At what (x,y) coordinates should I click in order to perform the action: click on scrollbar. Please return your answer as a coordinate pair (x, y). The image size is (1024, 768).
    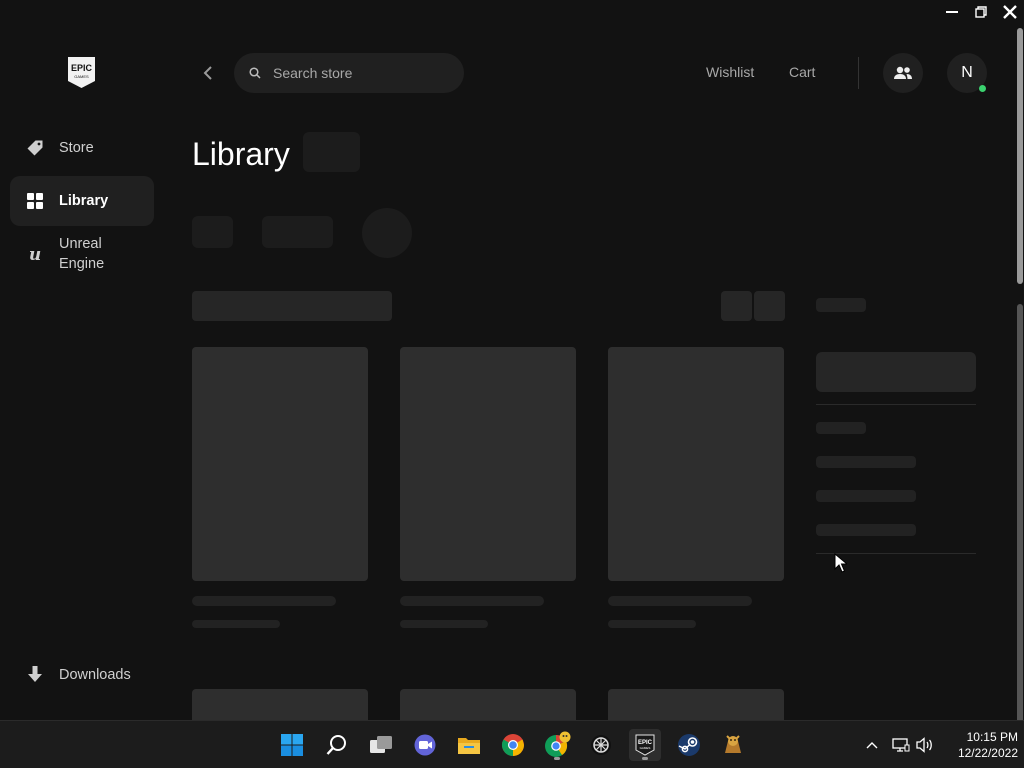
    Looking at the image, I should click on (1019, 372).